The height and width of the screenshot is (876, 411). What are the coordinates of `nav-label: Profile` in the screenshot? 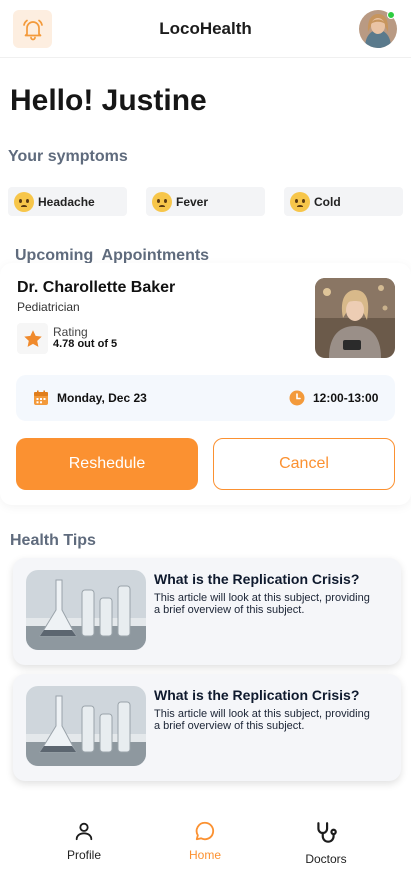 It's located at (83, 855).